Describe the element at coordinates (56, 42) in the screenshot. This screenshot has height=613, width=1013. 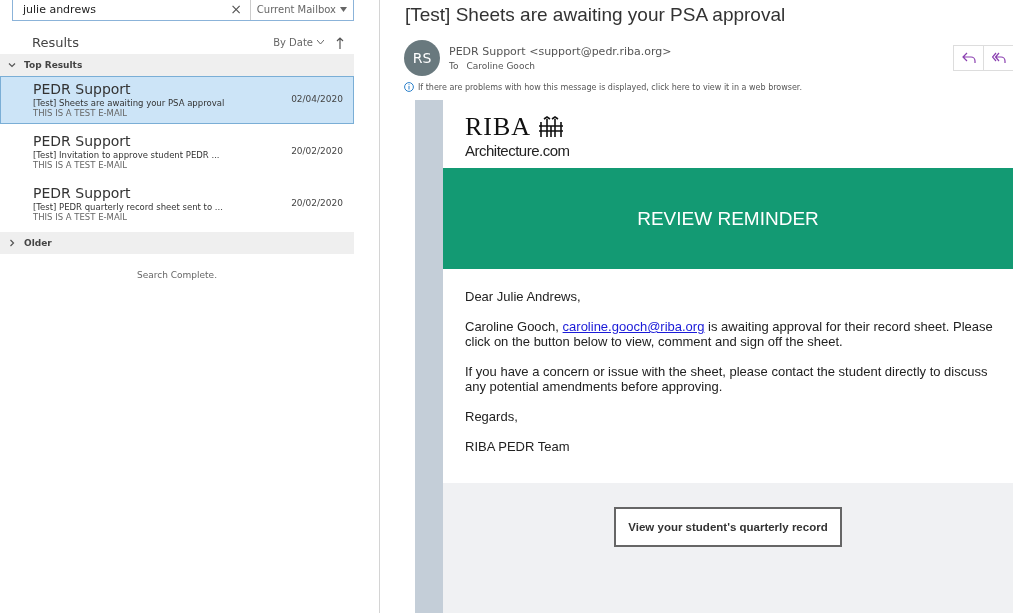
I see `results-title: Results` at that location.